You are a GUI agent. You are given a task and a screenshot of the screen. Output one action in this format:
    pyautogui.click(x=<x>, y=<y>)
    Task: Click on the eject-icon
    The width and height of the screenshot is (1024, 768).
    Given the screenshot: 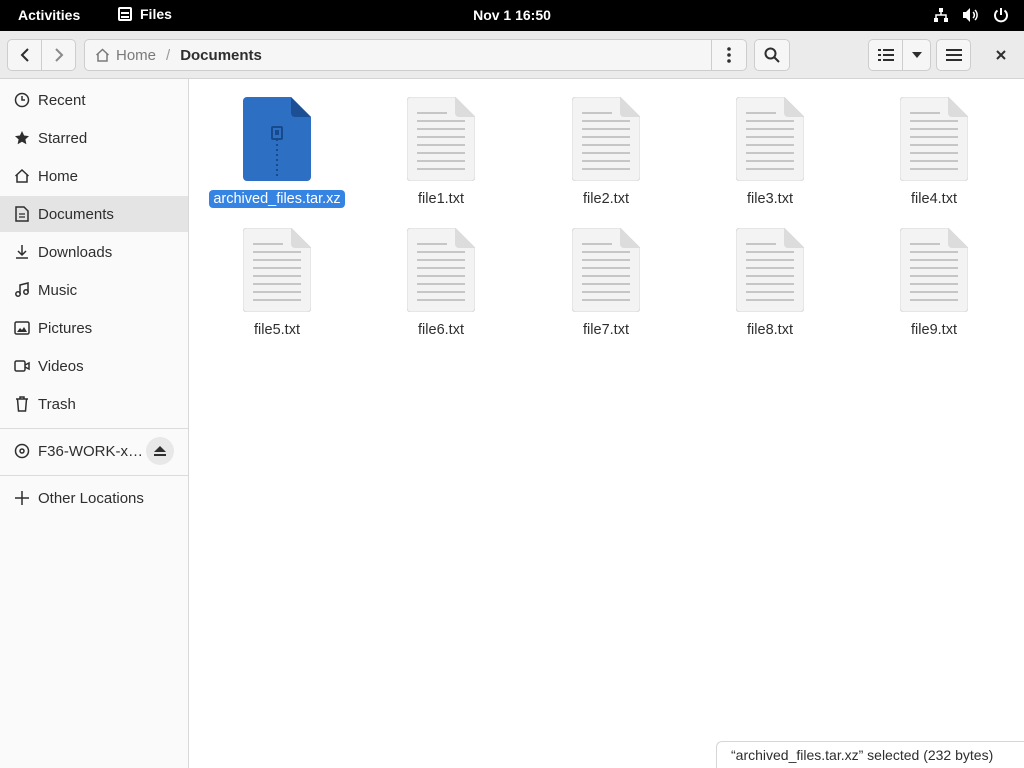 What is the action you would take?
    pyautogui.click(x=160, y=451)
    